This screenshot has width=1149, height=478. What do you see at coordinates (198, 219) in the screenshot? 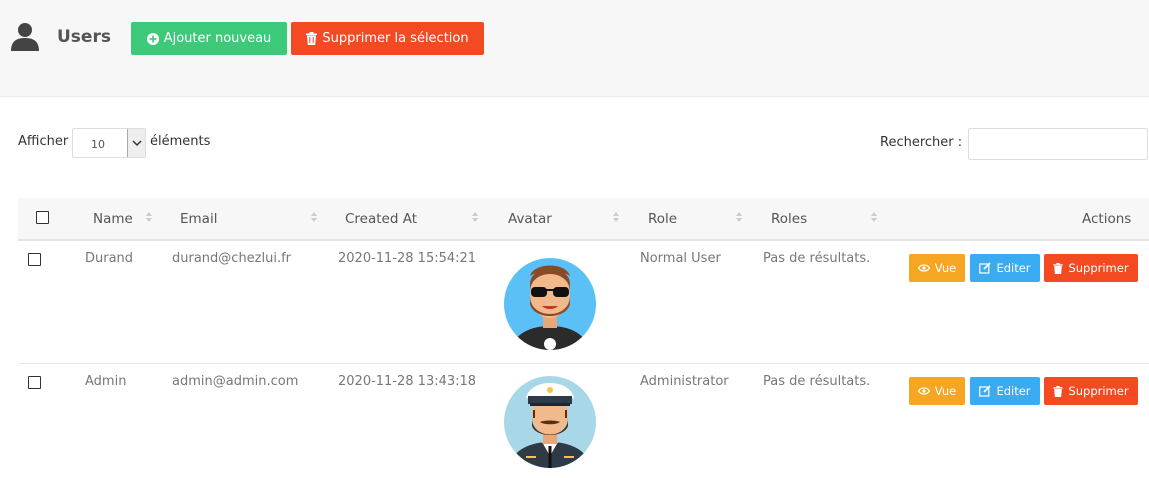
I see `column-header-email: Email` at bounding box center [198, 219].